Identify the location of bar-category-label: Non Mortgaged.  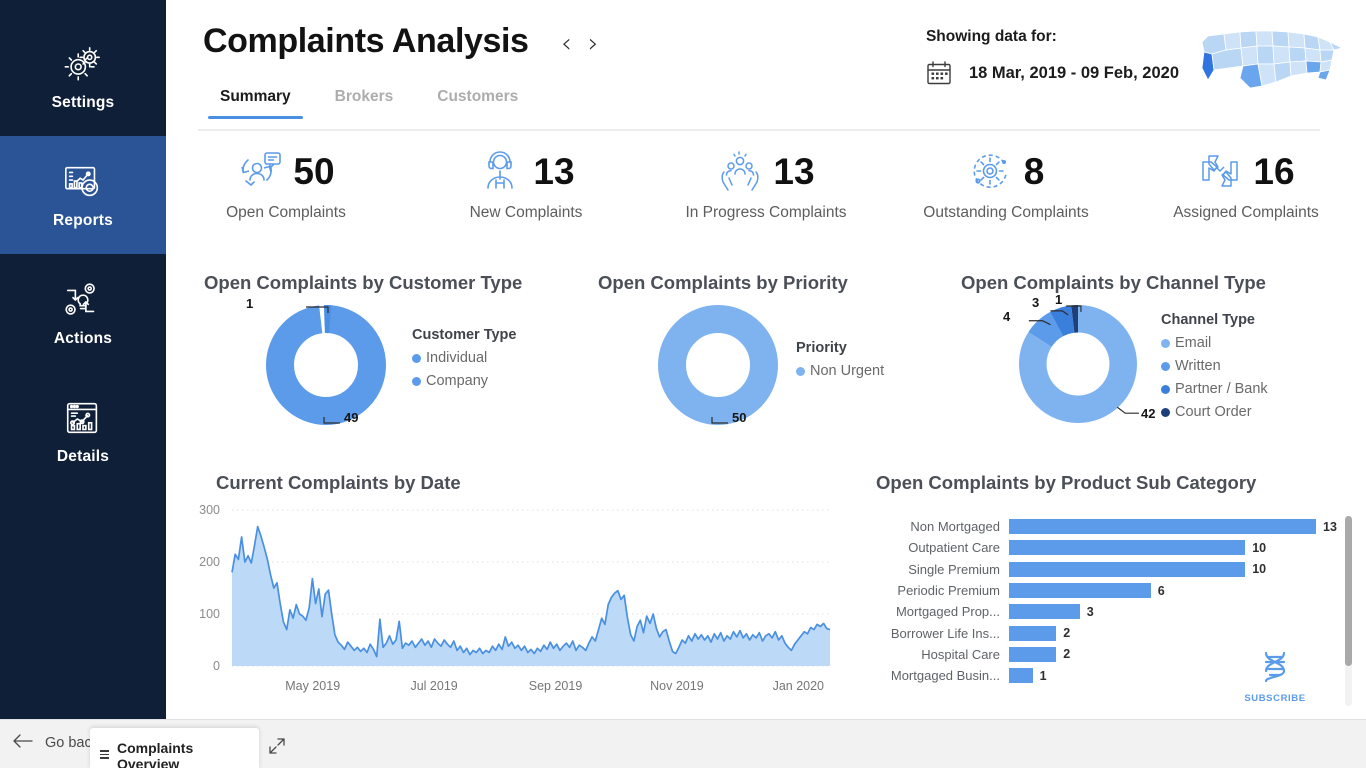
(955, 527).